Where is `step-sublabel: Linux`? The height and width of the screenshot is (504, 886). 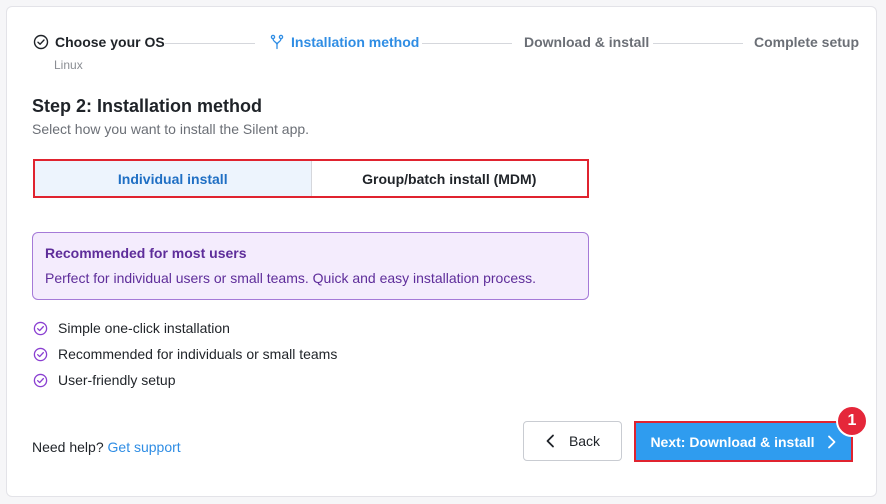
step-sublabel: Linux is located at coordinates (68, 65).